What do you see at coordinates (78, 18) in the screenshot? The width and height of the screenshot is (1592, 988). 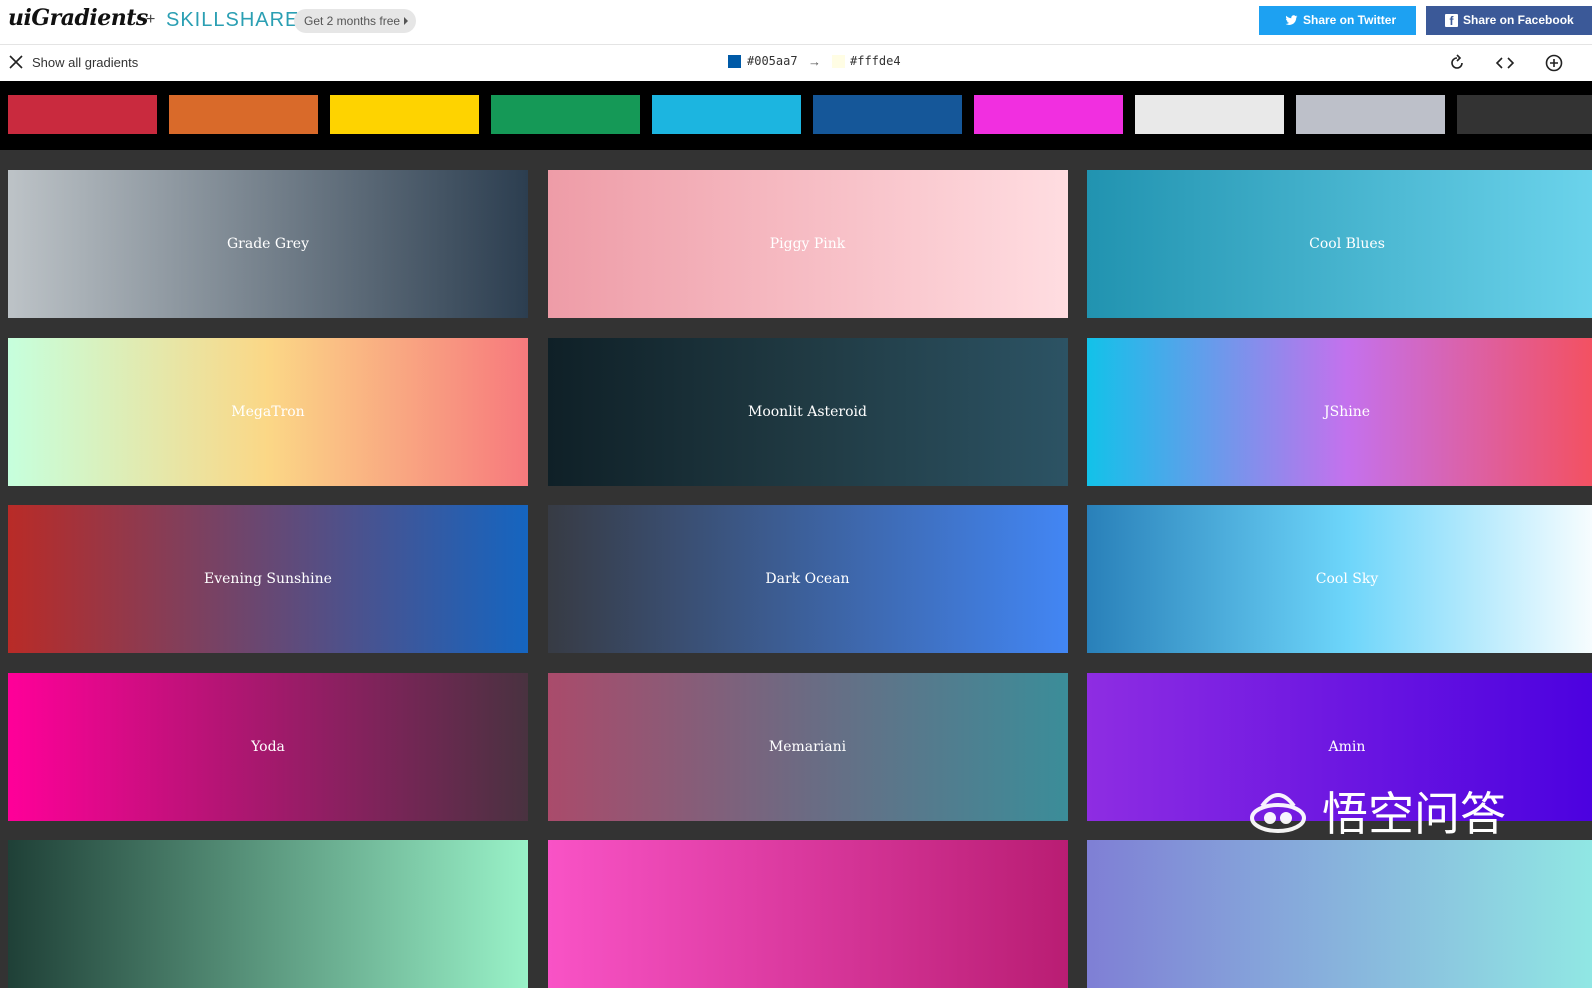 I see `uigradients-logo: uiGradients` at bounding box center [78, 18].